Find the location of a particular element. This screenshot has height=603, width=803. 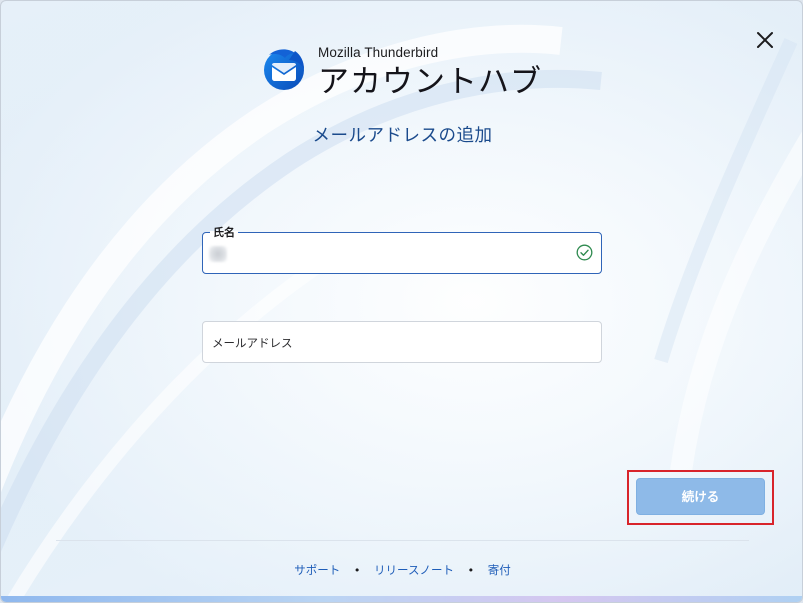

release-notes-link: リリースノート is located at coordinates (414, 570).